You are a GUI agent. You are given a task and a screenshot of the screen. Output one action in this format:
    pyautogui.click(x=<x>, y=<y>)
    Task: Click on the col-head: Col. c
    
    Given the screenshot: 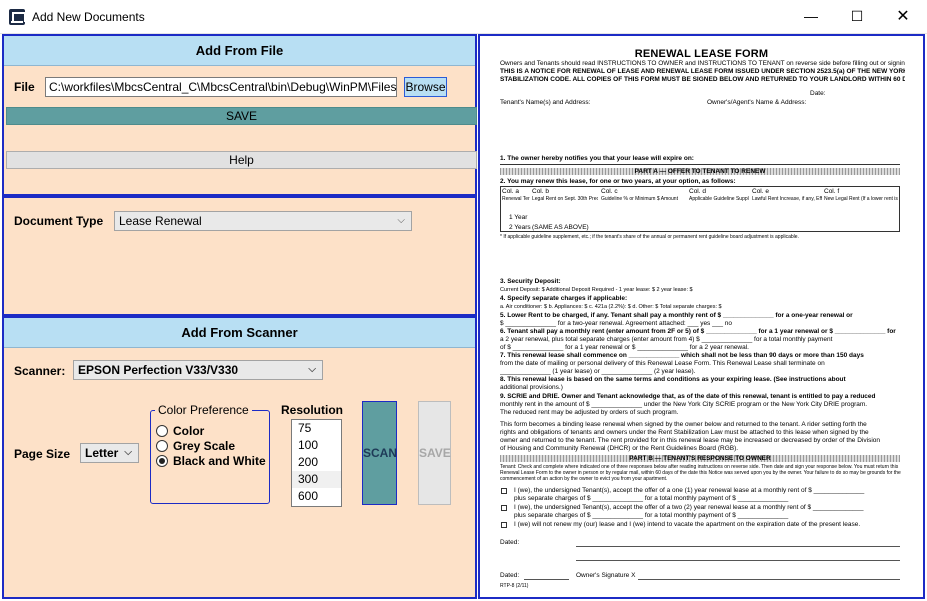 What is the action you would take?
    pyautogui.click(x=609, y=191)
    